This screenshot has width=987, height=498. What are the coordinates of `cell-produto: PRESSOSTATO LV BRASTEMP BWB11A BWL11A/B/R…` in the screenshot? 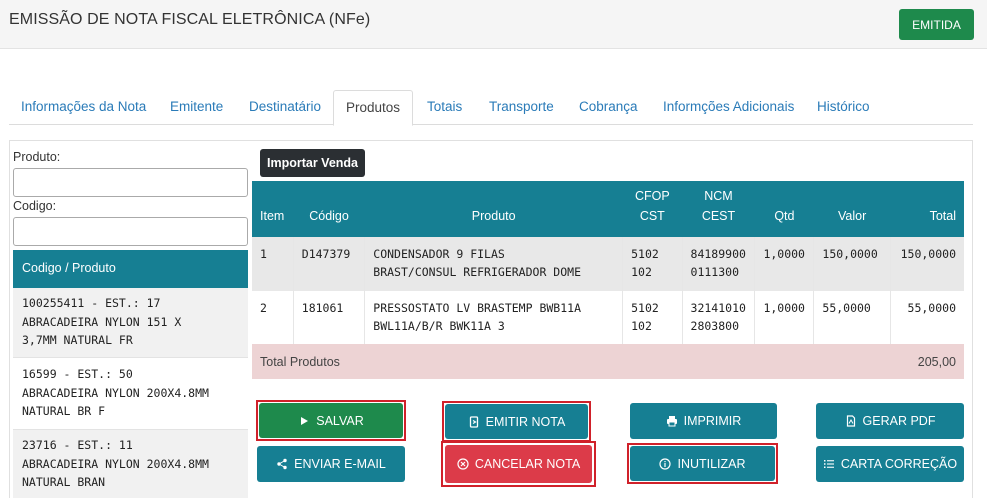 It's located at (494, 317).